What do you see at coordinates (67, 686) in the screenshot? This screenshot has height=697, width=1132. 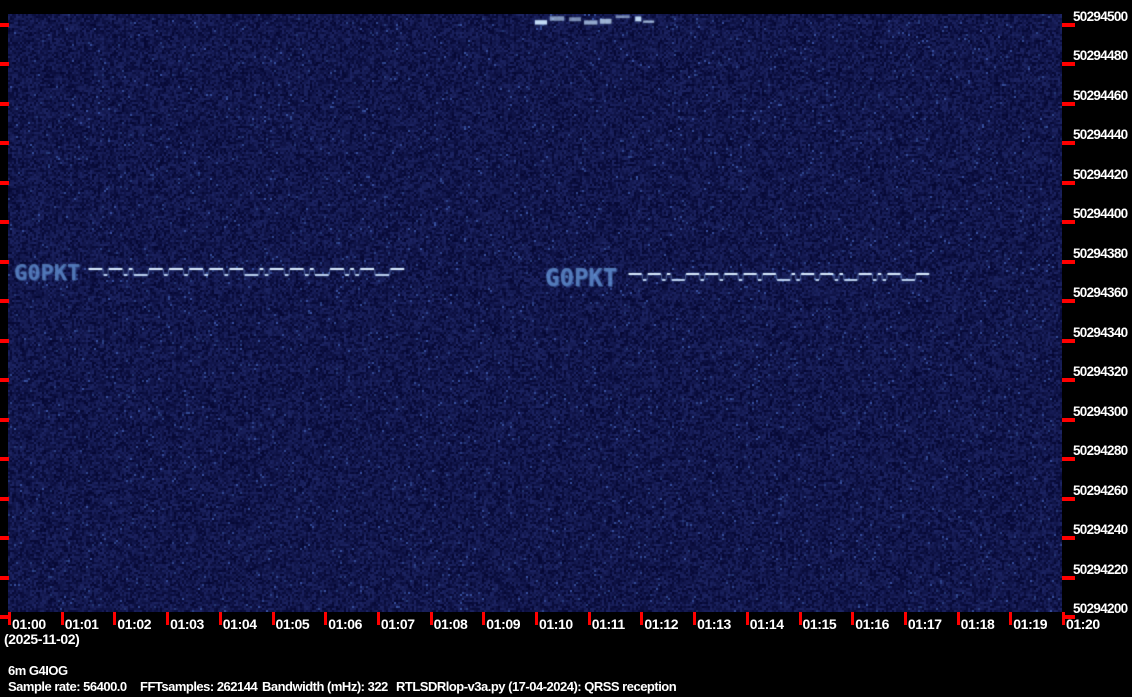 I see `sample-rate-label: Sample rate: 56400.0` at bounding box center [67, 686].